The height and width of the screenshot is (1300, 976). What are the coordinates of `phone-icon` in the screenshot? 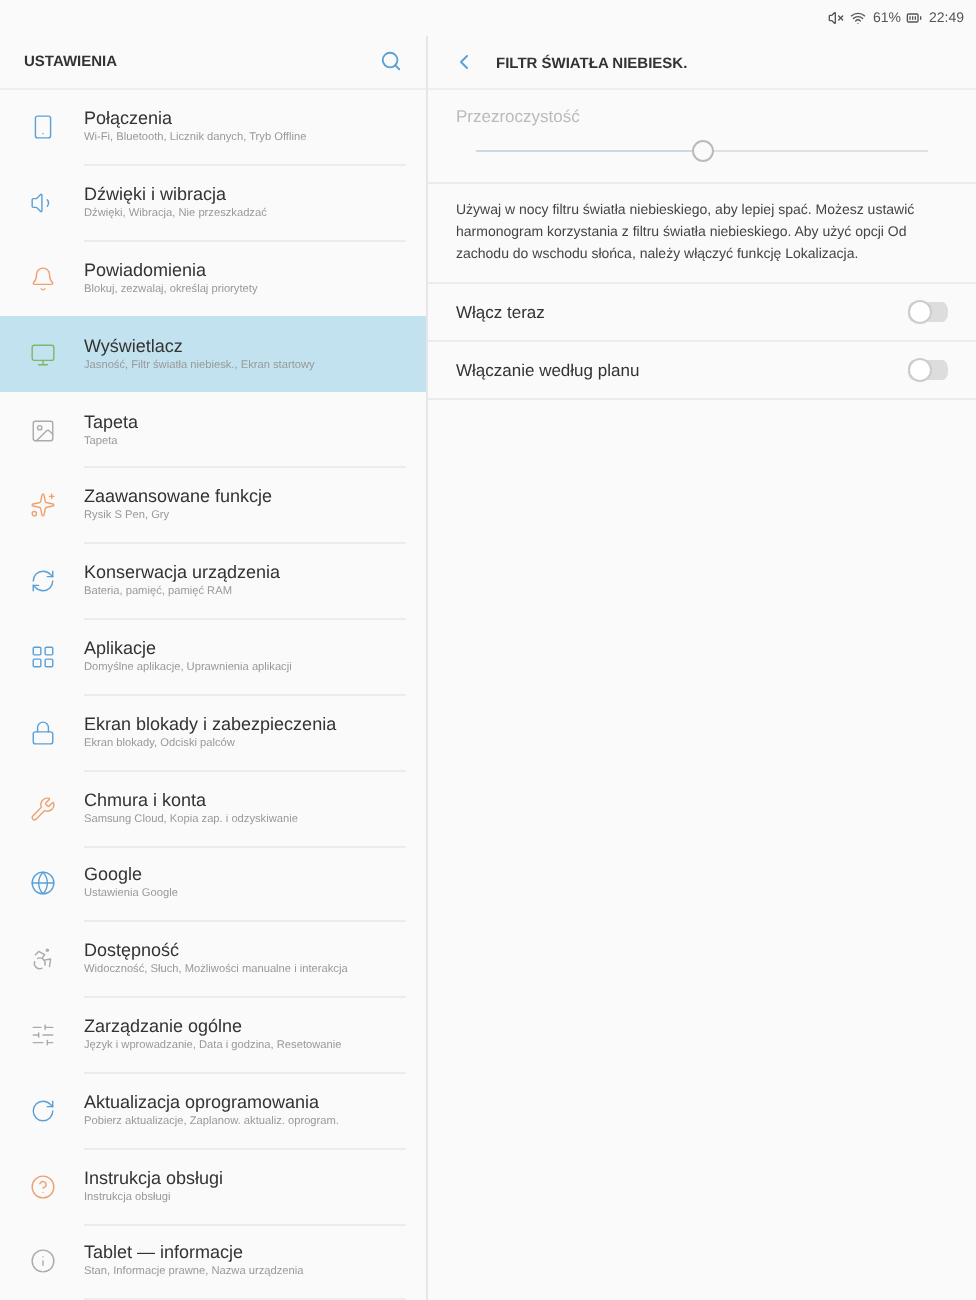 It's located at (42, 127).